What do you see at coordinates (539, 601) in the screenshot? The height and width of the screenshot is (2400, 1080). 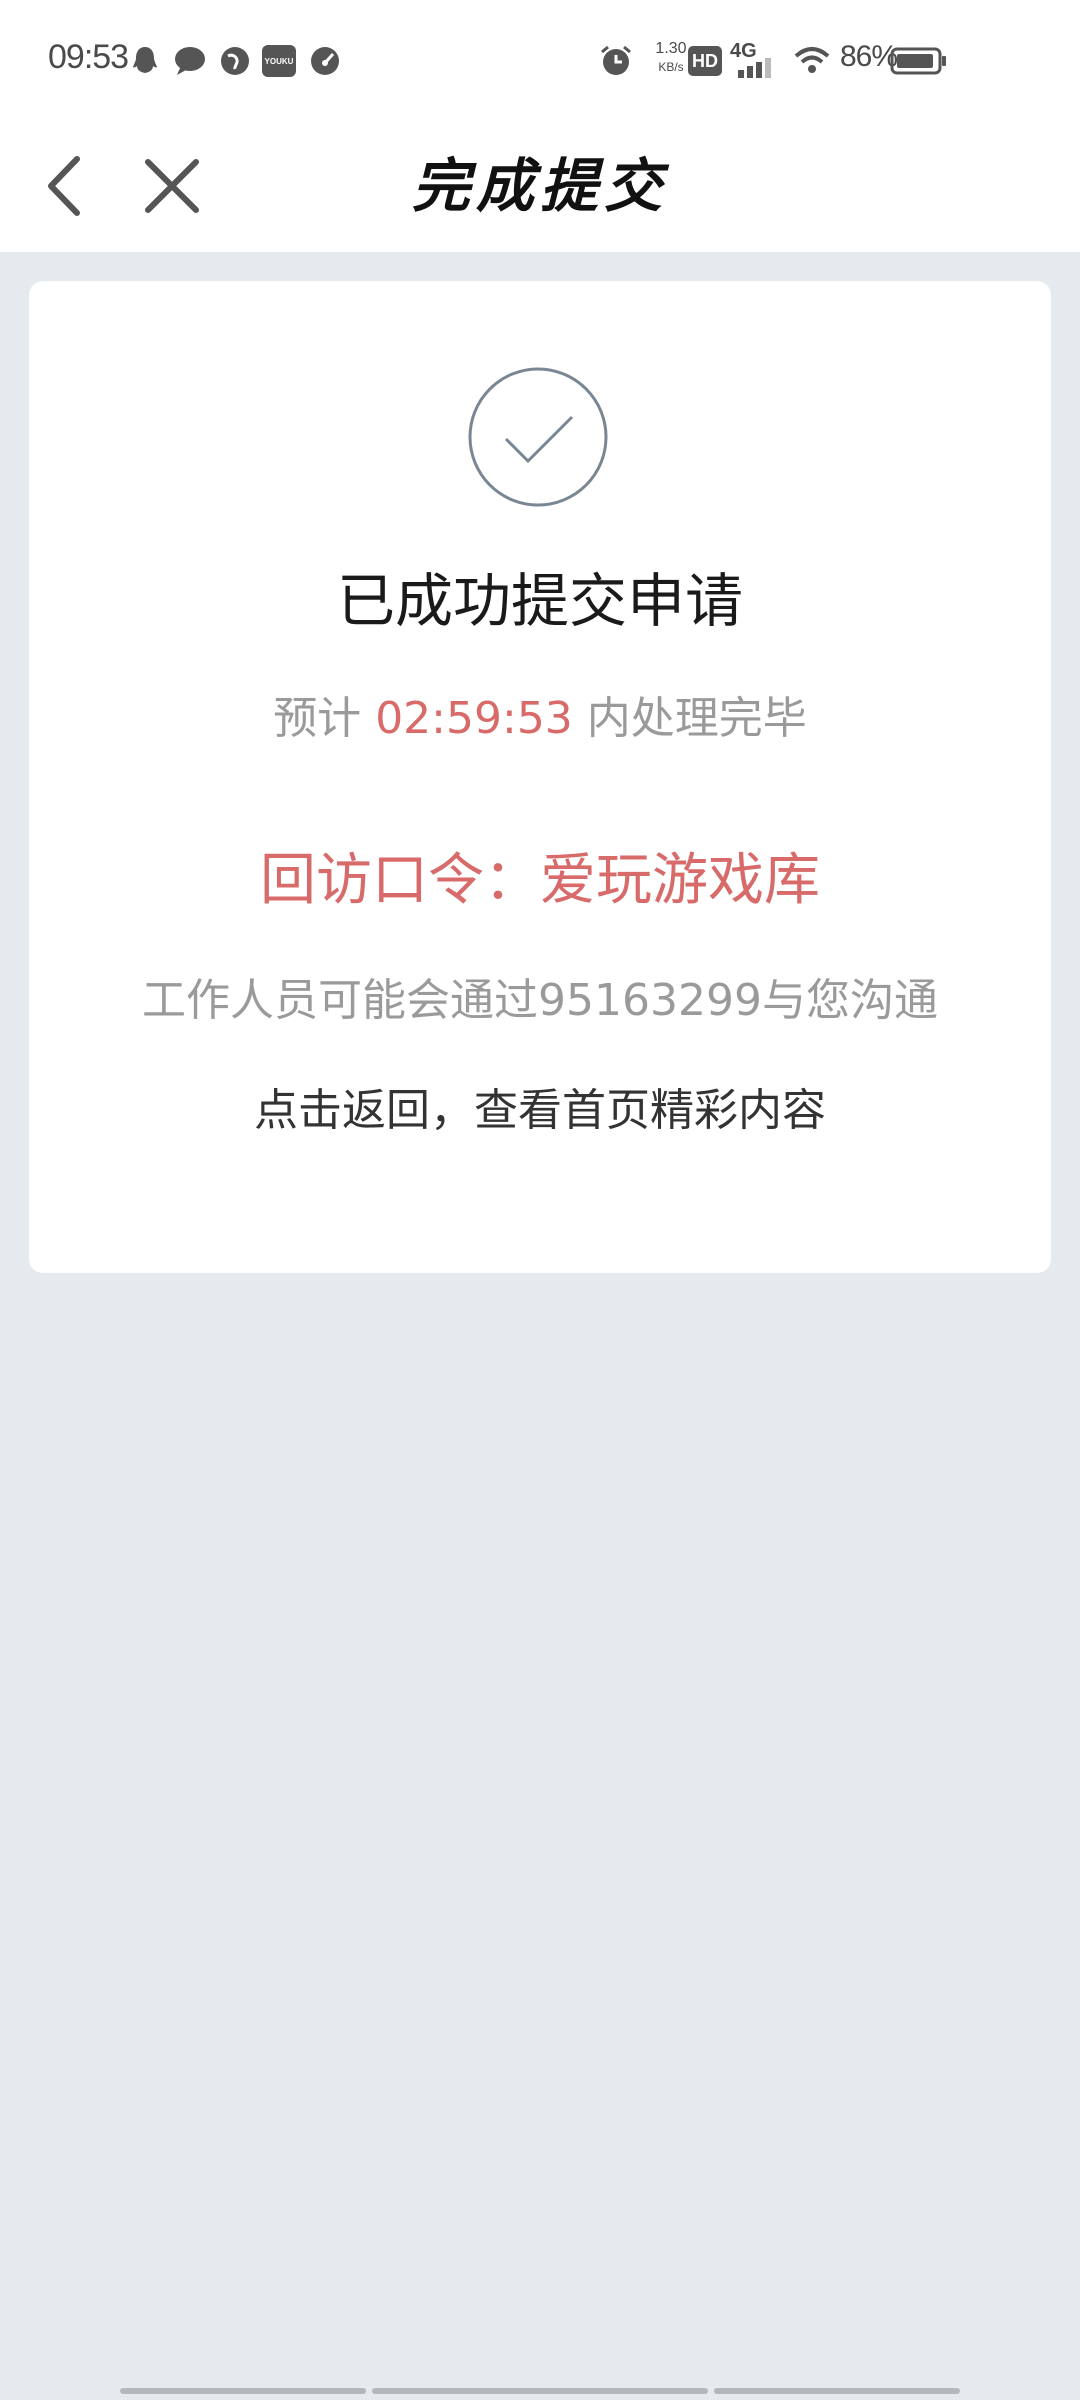 I see `success-headline: 已成功提交申请` at bounding box center [539, 601].